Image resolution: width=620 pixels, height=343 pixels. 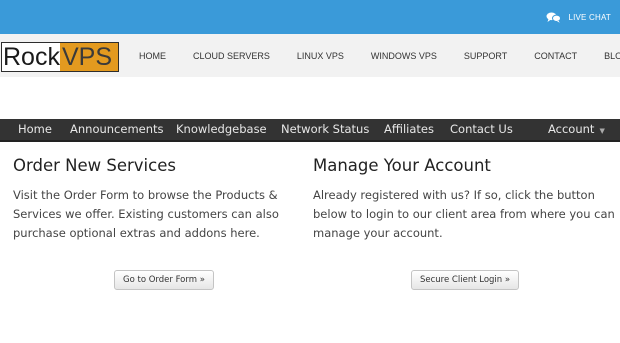 What do you see at coordinates (310, 17) in the screenshot?
I see `top-bar: LIVE CHAT` at bounding box center [310, 17].